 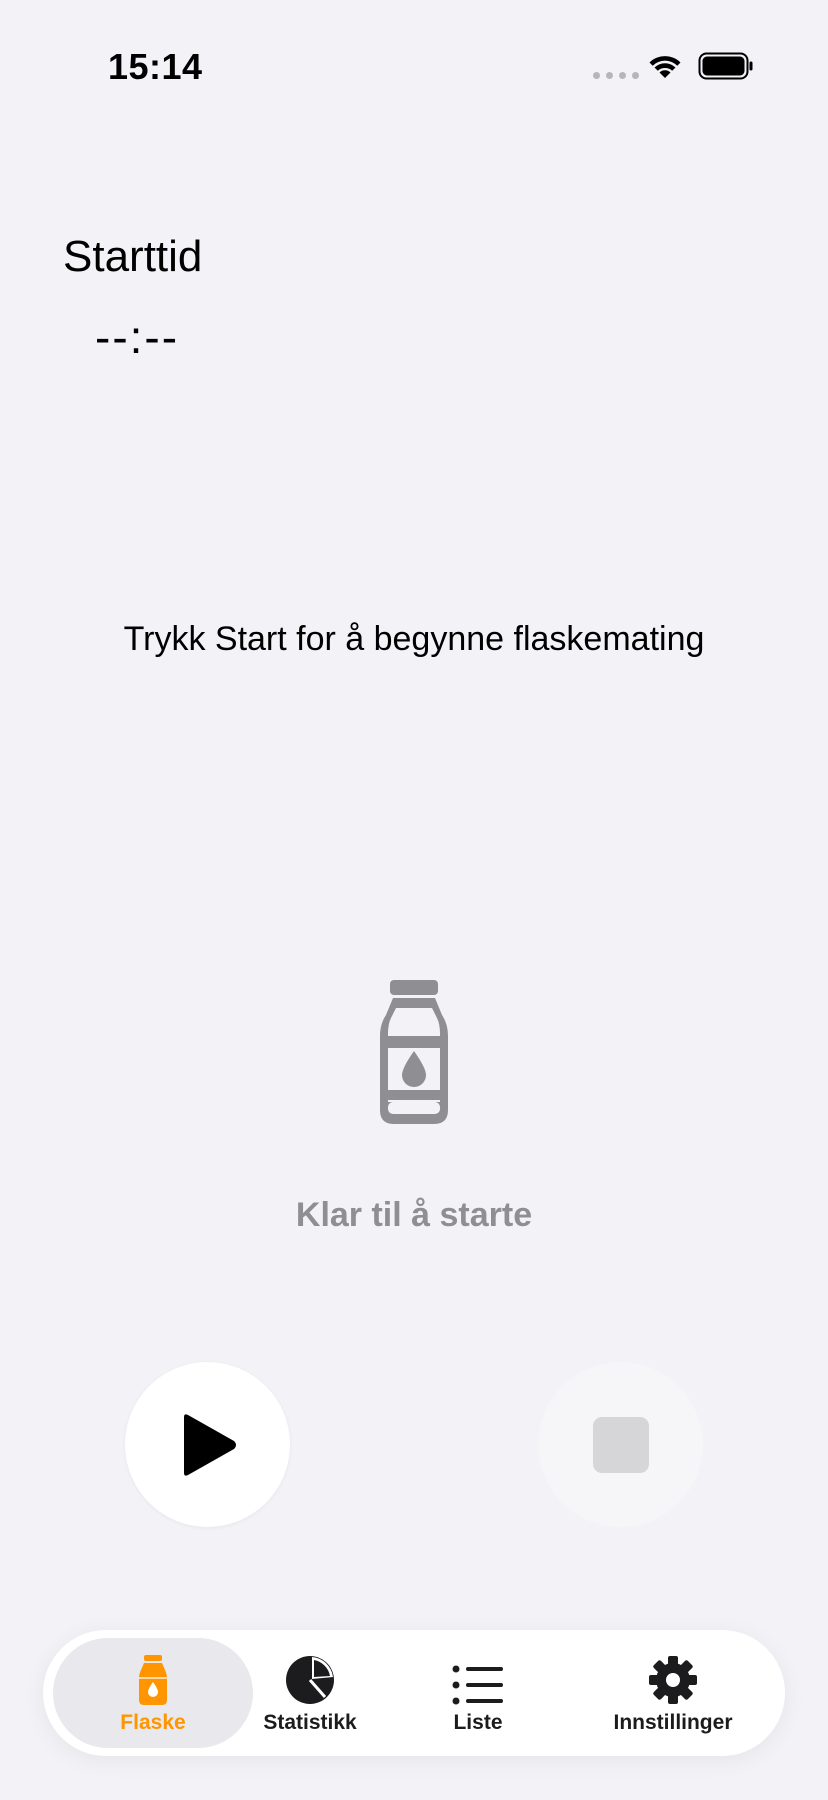 What do you see at coordinates (133, 256) in the screenshot?
I see `start-time-label: Starttid` at bounding box center [133, 256].